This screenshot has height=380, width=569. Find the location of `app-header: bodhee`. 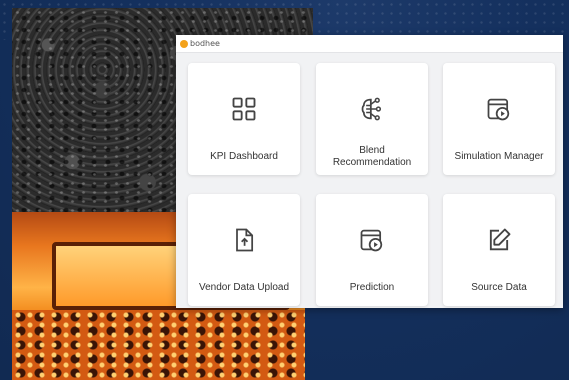

app-header: bodhee is located at coordinates (369, 44).